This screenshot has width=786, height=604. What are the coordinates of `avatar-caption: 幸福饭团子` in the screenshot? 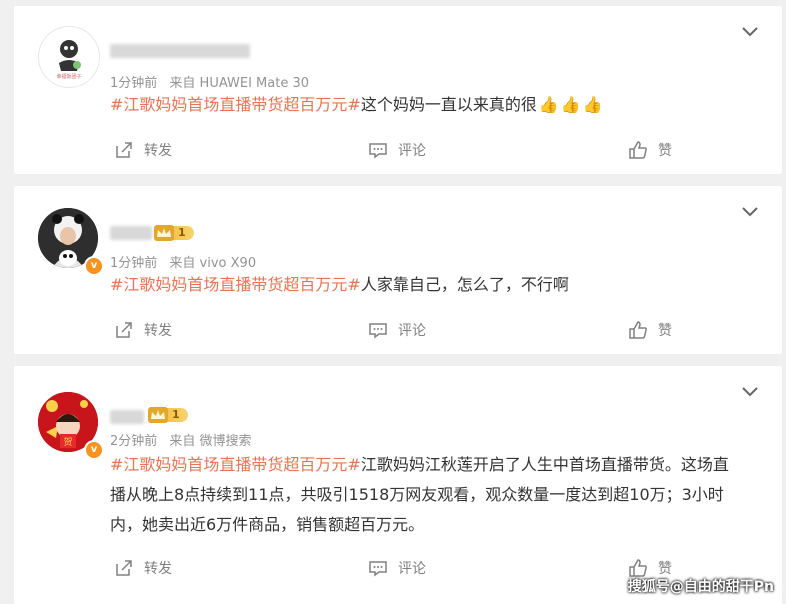 It's located at (69, 77).